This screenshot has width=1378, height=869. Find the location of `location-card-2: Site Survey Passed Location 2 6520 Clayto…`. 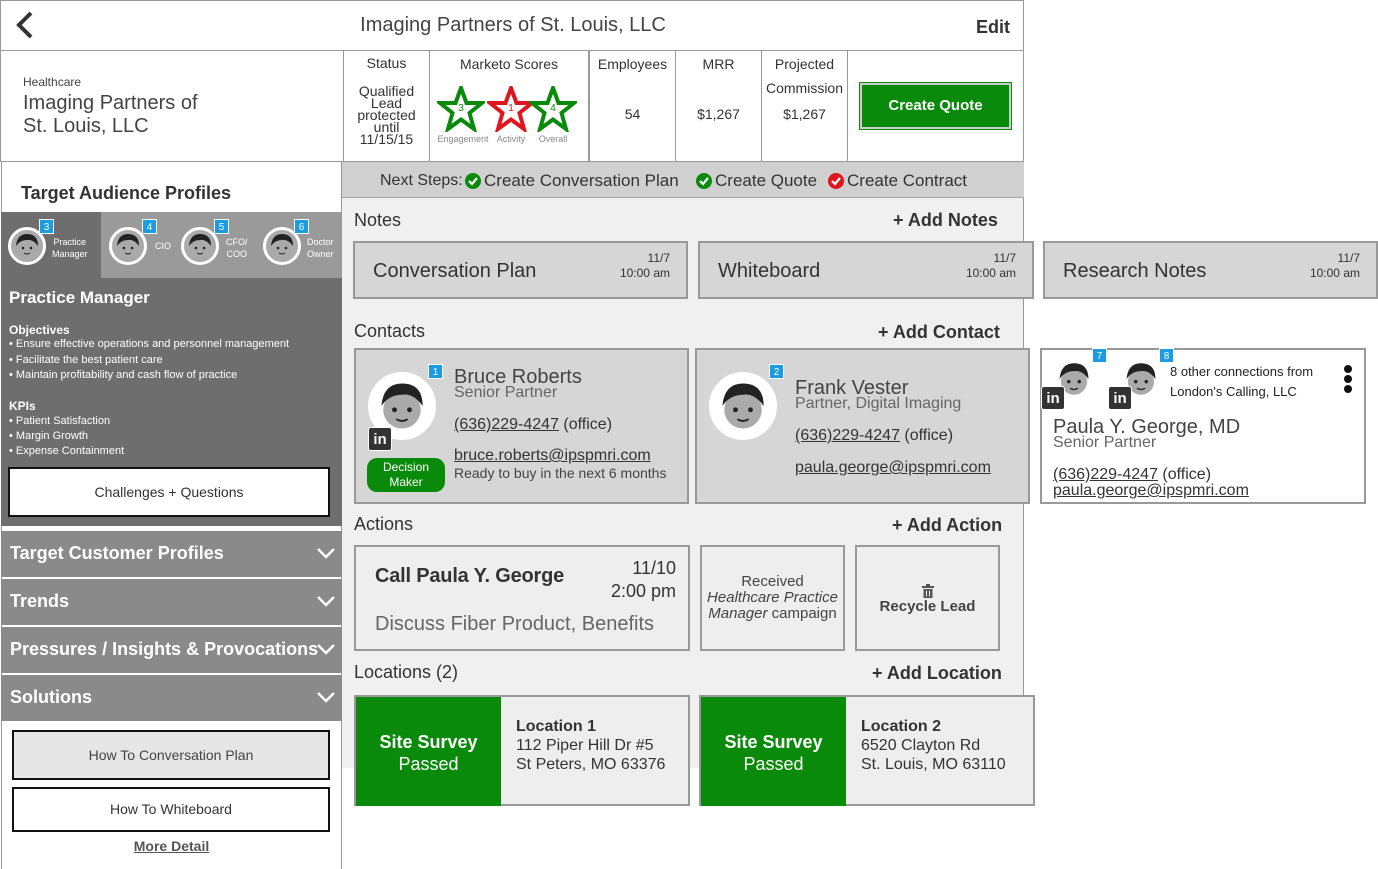

location-card-2: Site Survey Passed Location 2 6520 Clayto… is located at coordinates (867, 750).